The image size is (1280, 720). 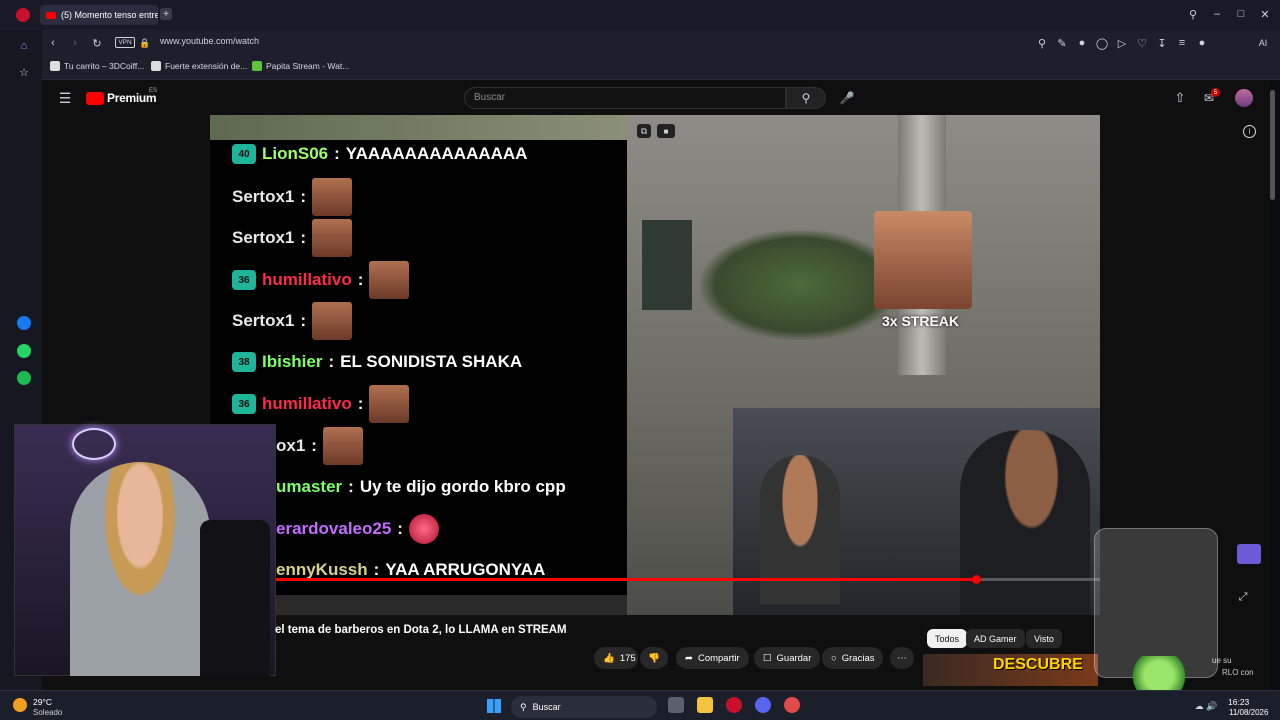 What do you see at coordinates (75, 43) in the screenshot?
I see `forward-button: ›` at bounding box center [75, 43].